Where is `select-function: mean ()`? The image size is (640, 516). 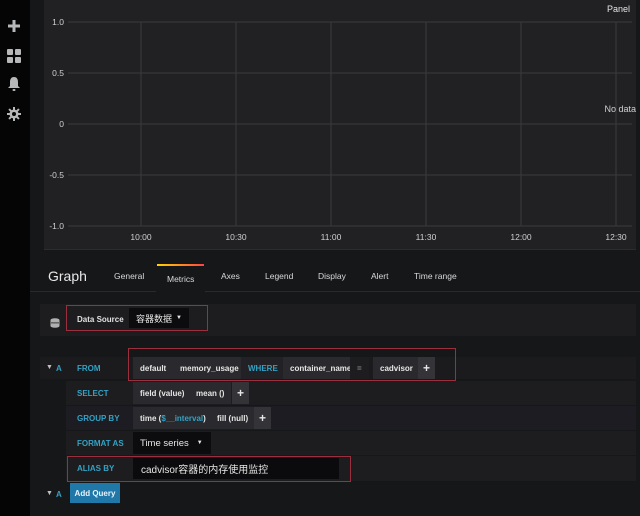 select-function: mean () is located at coordinates (210, 393).